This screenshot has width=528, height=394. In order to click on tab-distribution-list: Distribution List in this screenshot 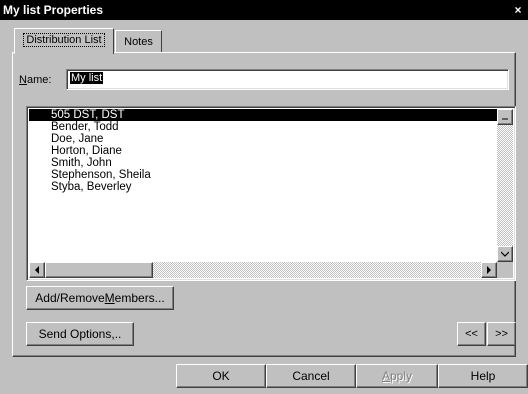, I will do `click(64, 41)`.